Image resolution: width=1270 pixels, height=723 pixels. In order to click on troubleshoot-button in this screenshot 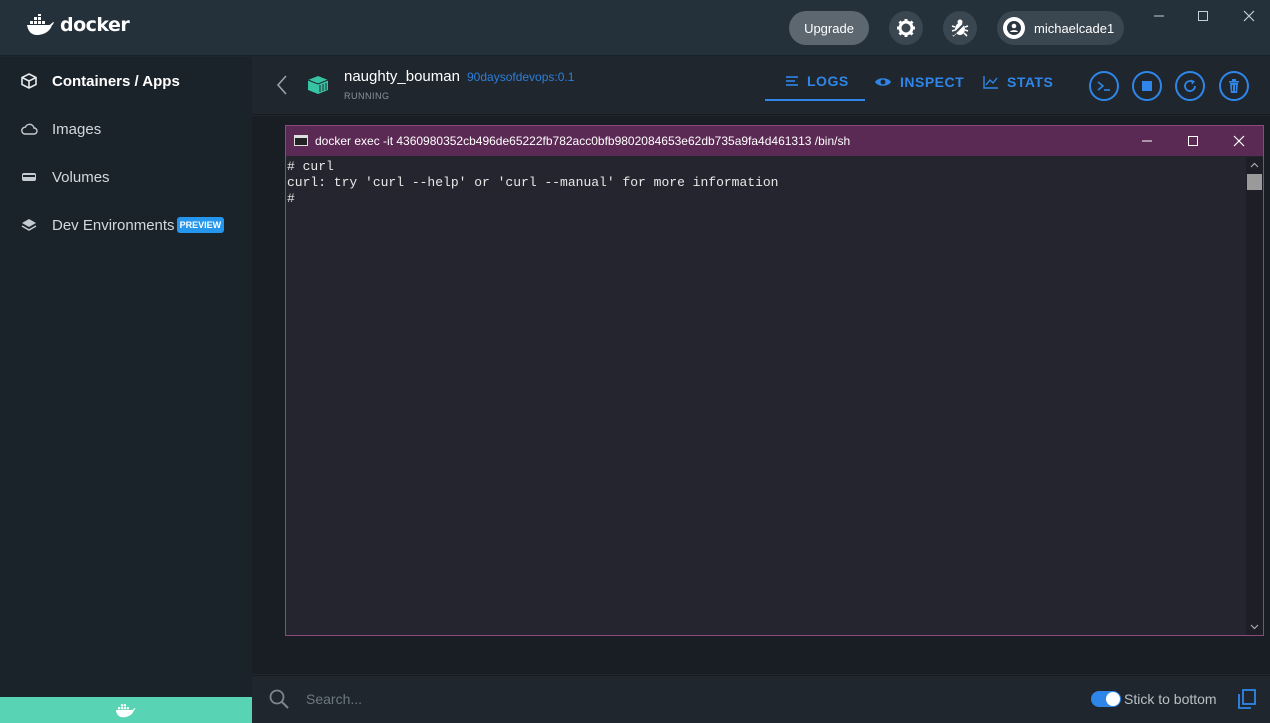, I will do `click(960, 28)`.